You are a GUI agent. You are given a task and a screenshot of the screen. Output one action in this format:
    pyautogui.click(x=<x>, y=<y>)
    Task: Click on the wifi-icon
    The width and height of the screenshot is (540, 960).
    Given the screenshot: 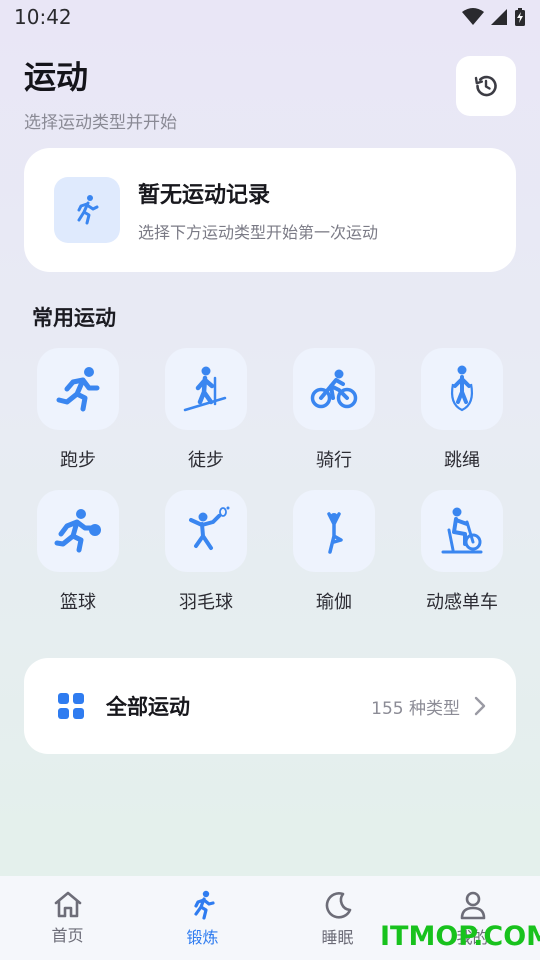 What is the action you would take?
    pyautogui.click(x=473, y=16)
    